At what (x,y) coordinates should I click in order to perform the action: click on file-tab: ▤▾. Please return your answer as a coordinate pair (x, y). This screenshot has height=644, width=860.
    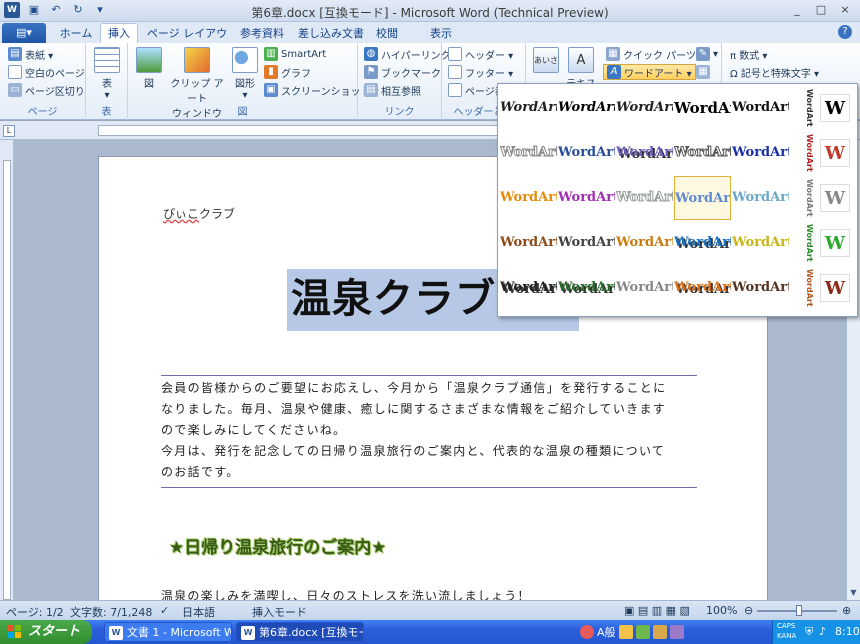
    Looking at the image, I should click on (24, 33).